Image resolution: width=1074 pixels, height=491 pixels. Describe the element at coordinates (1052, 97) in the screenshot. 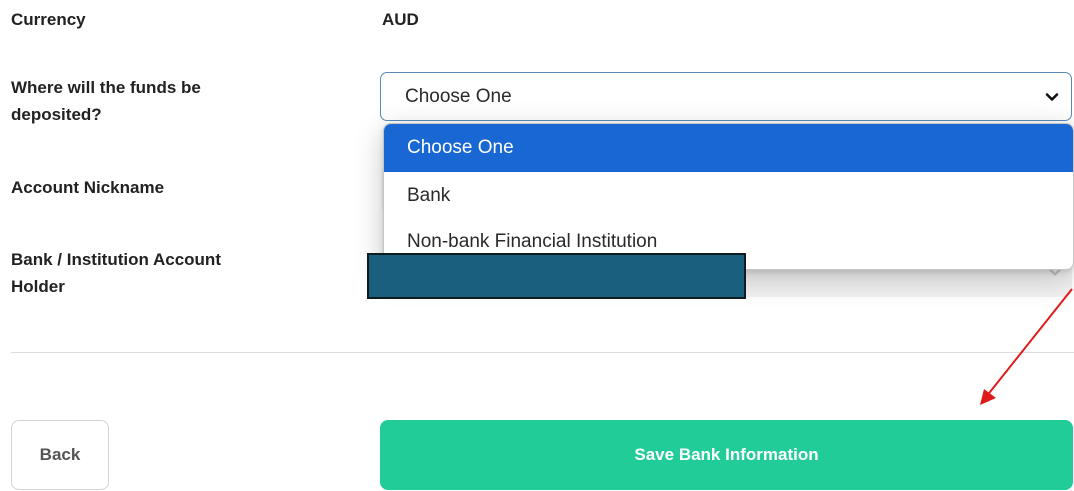

I see `chevron-down-icon` at that location.